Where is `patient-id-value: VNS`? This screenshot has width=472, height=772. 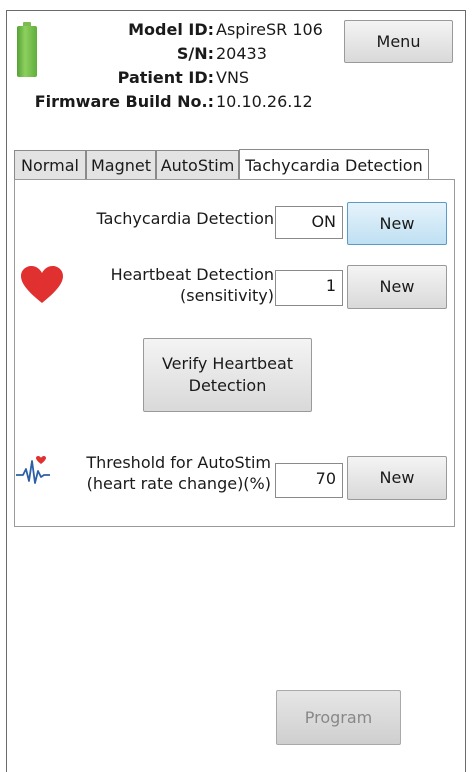
patient-id-value: VNS is located at coordinates (233, 77).